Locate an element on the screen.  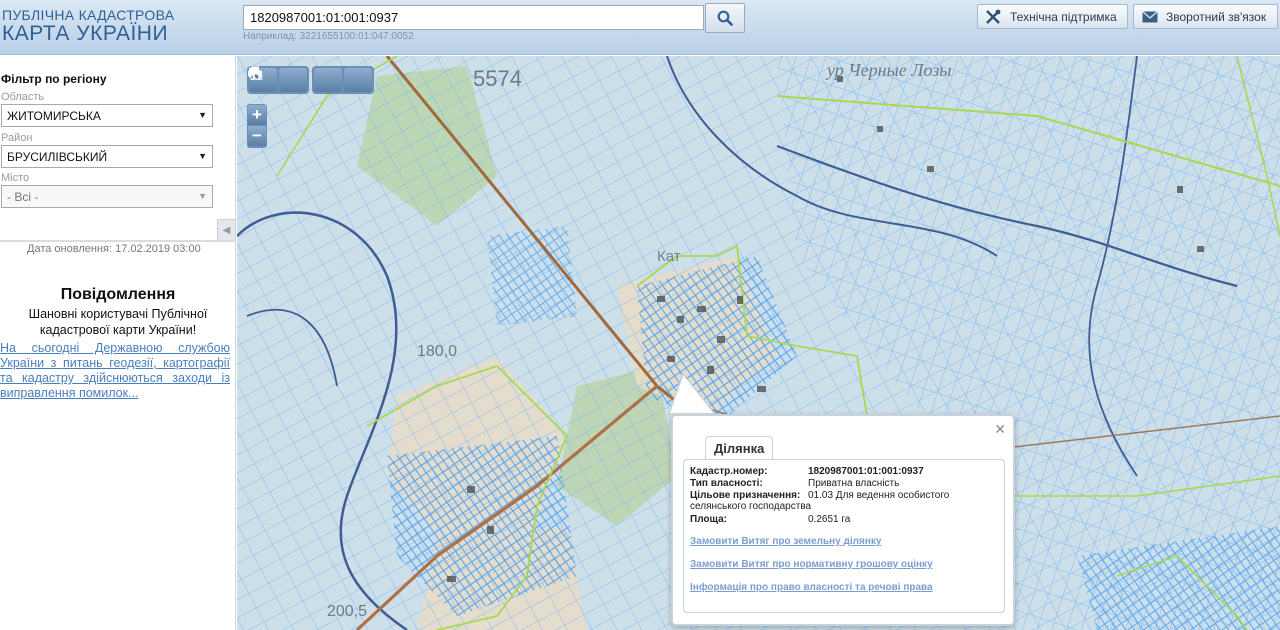
envelope-icon is located at coordinates (1150, 16).